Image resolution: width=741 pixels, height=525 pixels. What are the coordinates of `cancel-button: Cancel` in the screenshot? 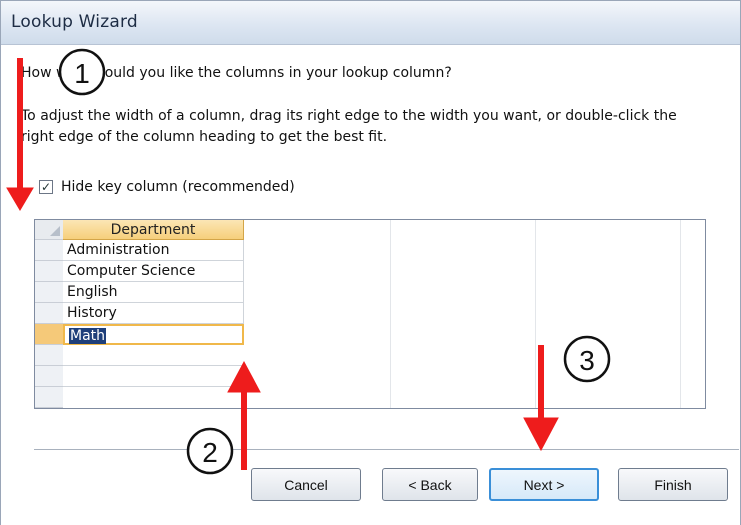 It's located at (306, 484).